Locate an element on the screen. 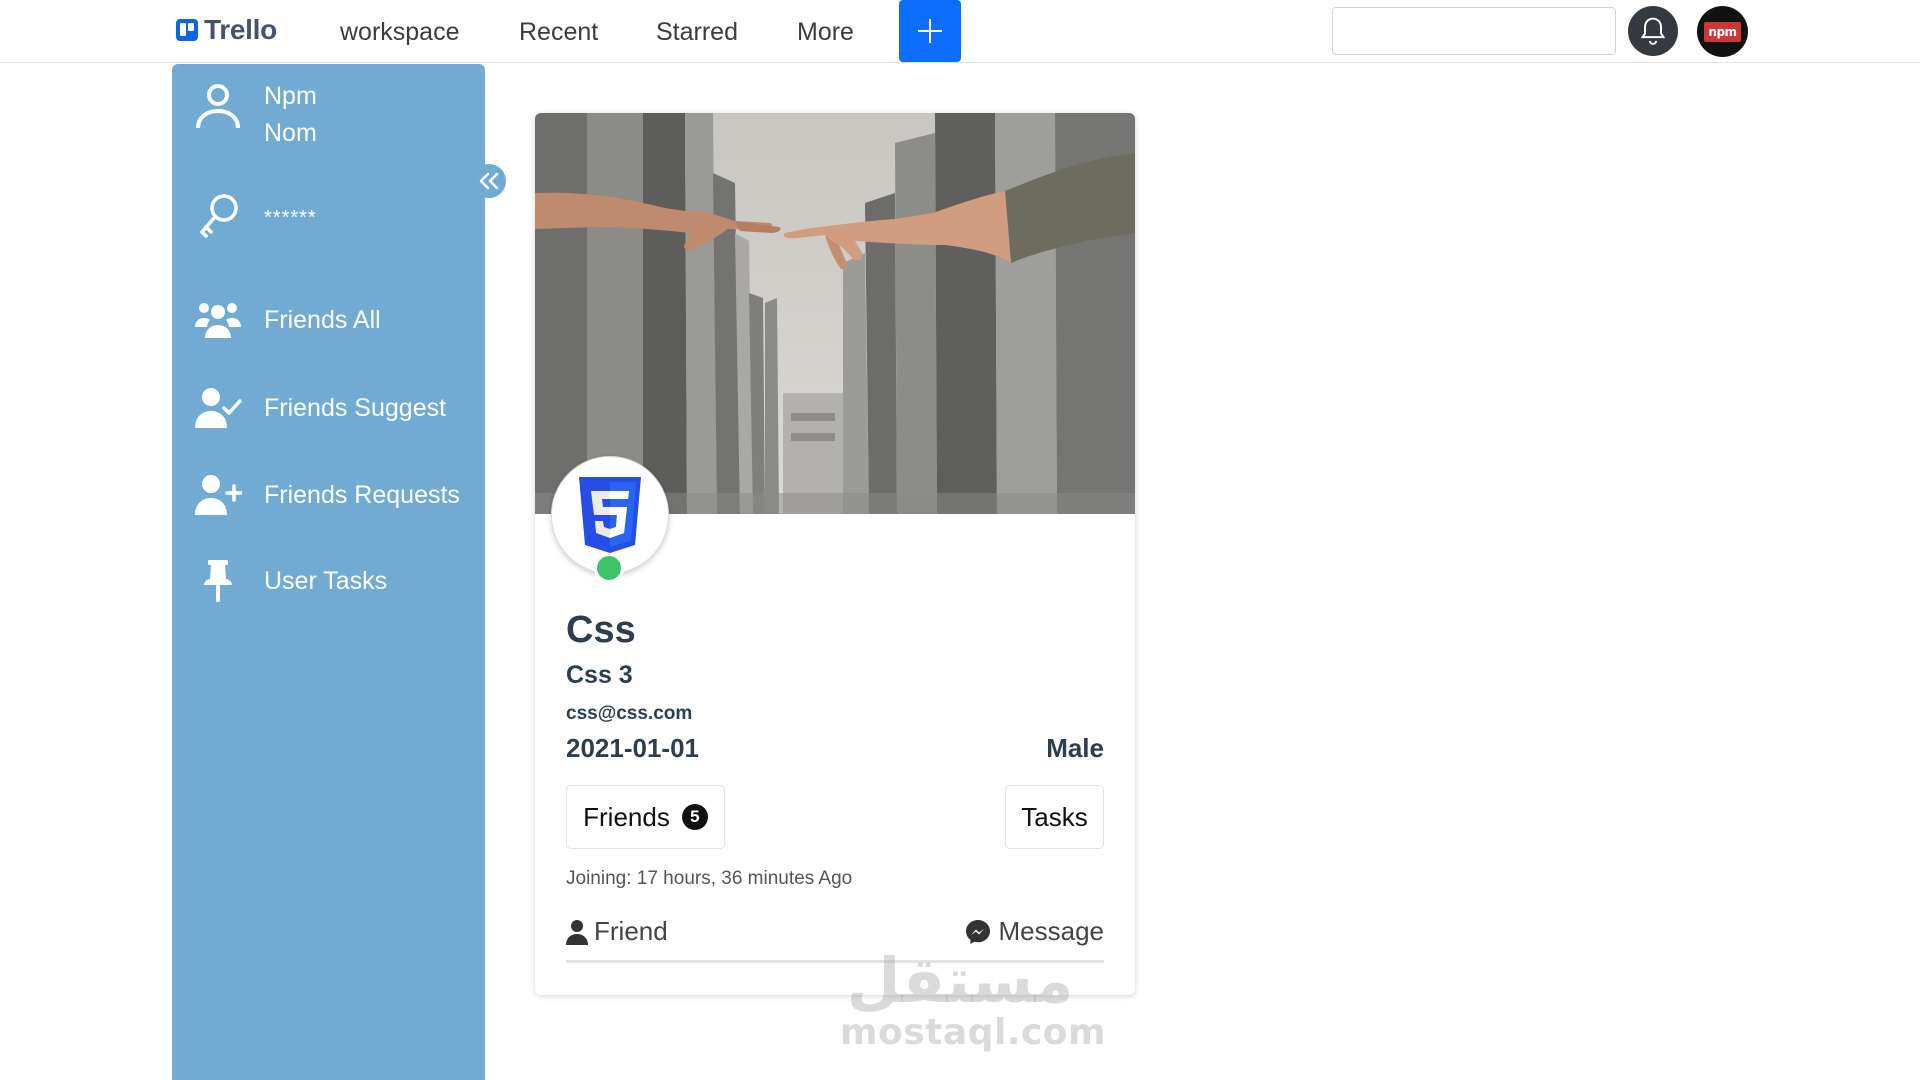 The image size is (1920, 1080). bell-icon is located at coordinates (1653, 31).